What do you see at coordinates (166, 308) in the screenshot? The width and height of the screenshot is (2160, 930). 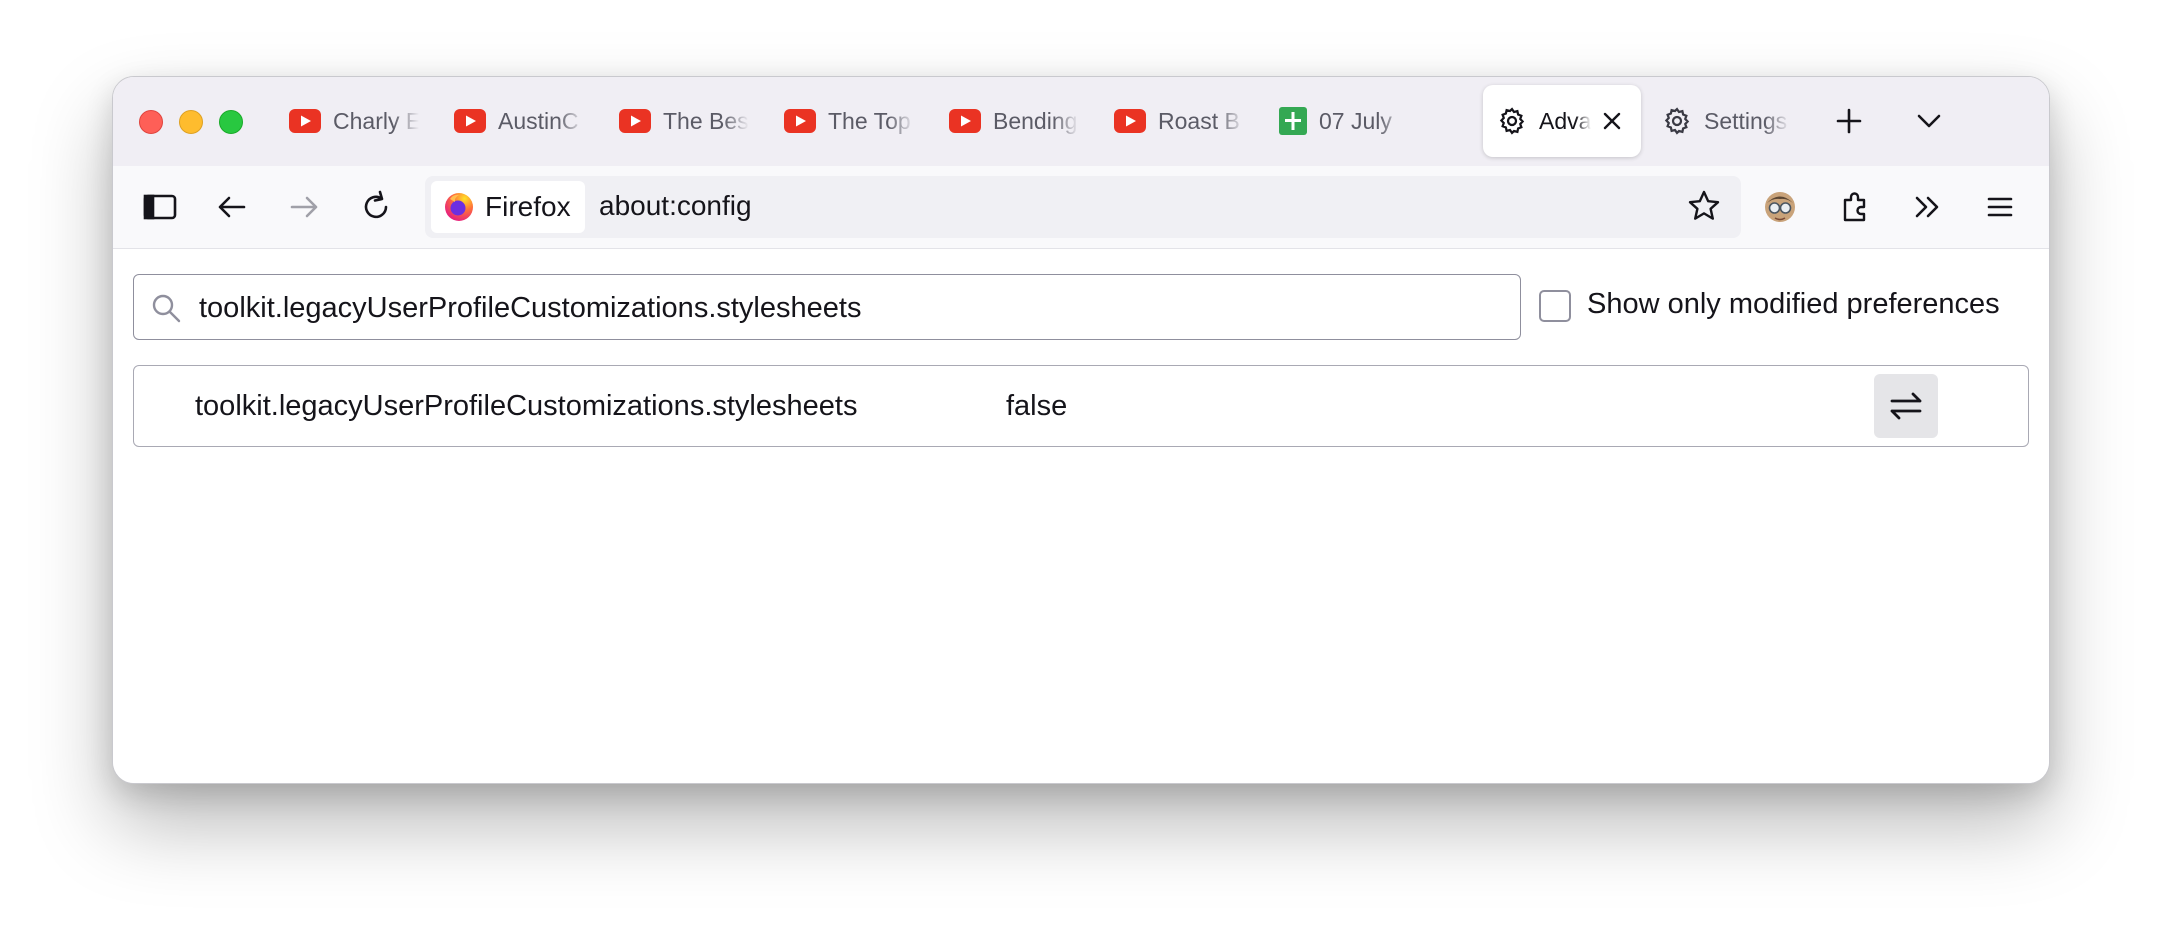 I see `search-icon` at bounding box center [166, 308].